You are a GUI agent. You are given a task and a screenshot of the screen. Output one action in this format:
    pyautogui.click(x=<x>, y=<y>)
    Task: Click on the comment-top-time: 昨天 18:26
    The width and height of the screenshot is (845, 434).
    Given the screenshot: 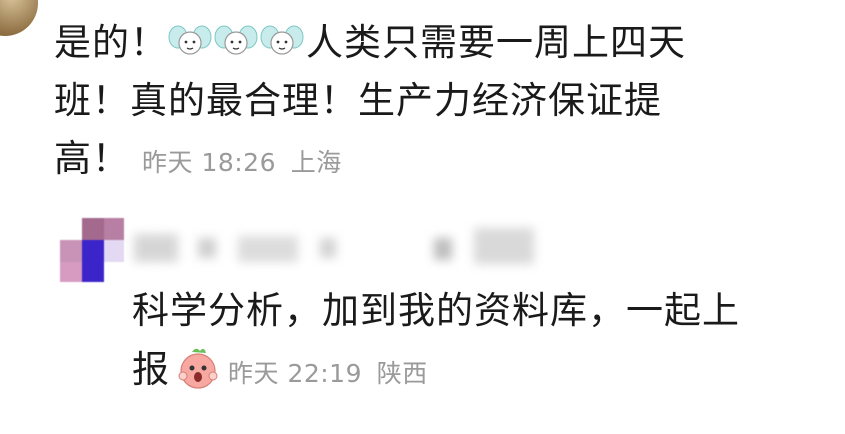 What is the action you would take?
    pyautogui.click(x=209, y=162)
    